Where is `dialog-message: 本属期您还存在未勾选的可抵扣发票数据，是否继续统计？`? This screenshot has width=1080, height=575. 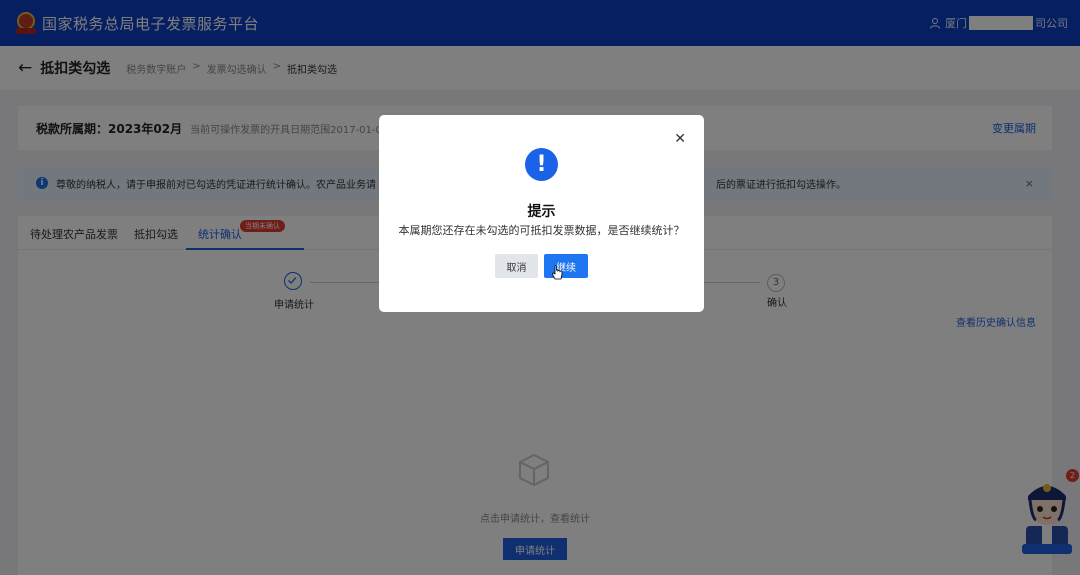
dialog-message: 本属期您还存在未勾选的可抵扣发票数据，是否继续统计？ is located at coordinates (541, 230).